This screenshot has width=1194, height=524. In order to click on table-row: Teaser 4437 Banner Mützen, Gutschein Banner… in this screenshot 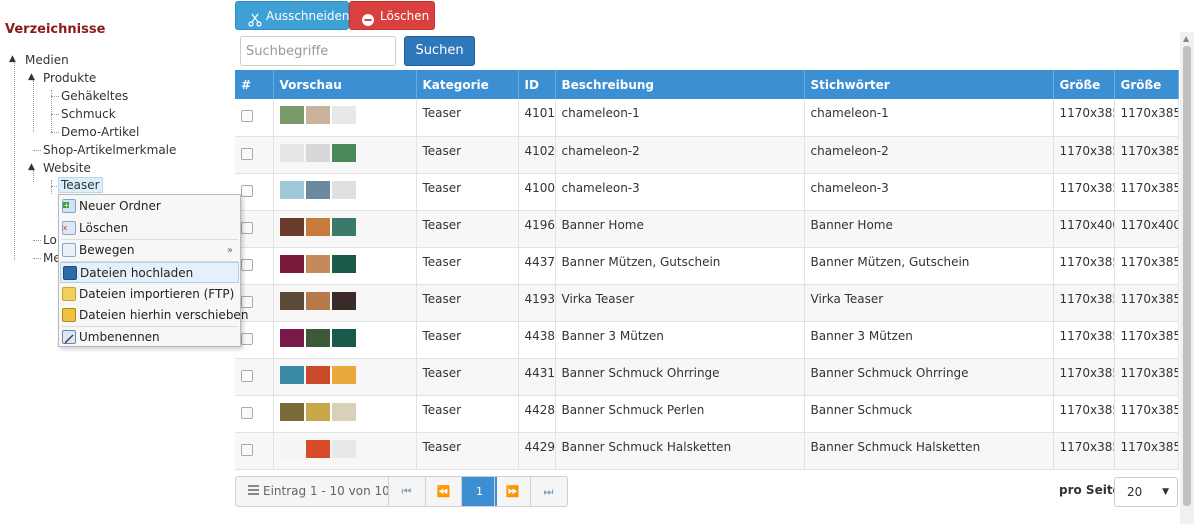, I will do `click(707, 266)`.